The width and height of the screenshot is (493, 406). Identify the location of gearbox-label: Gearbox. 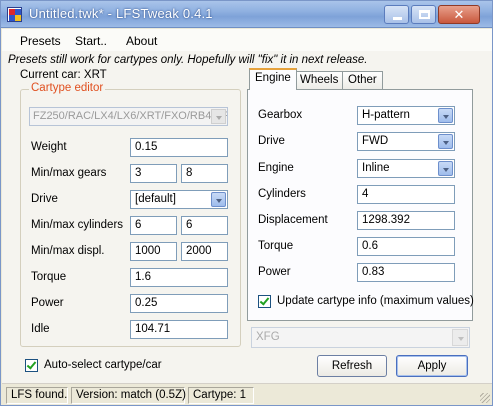
(280, 115).